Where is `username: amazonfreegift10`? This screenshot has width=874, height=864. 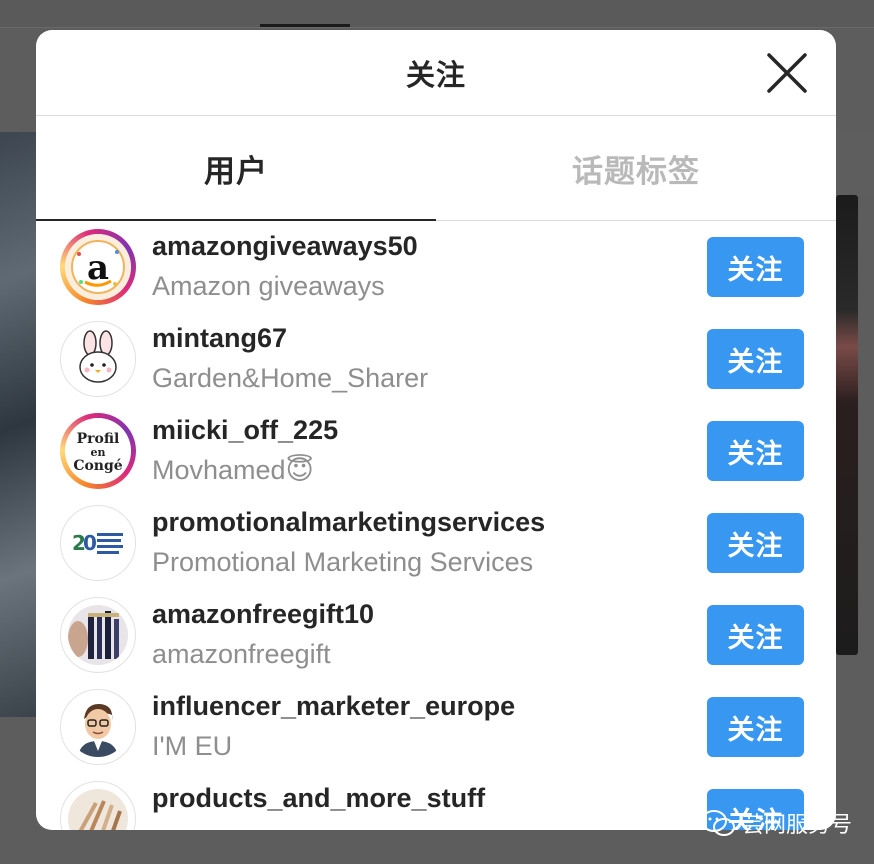 username: amazonfreegift10 is located at coordinates (263, 614).